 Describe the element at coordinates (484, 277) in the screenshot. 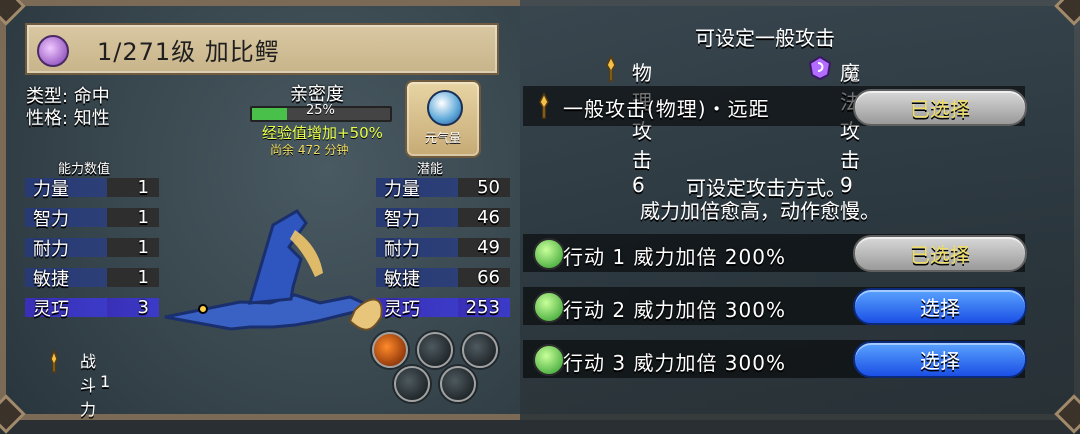

I see `potential-value: 66` at that location.